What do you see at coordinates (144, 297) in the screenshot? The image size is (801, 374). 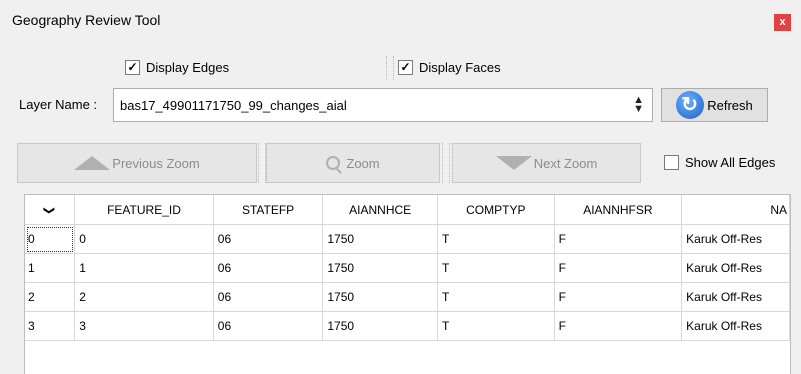 I see `table-cell: 2` at bounding box center [144, 297].